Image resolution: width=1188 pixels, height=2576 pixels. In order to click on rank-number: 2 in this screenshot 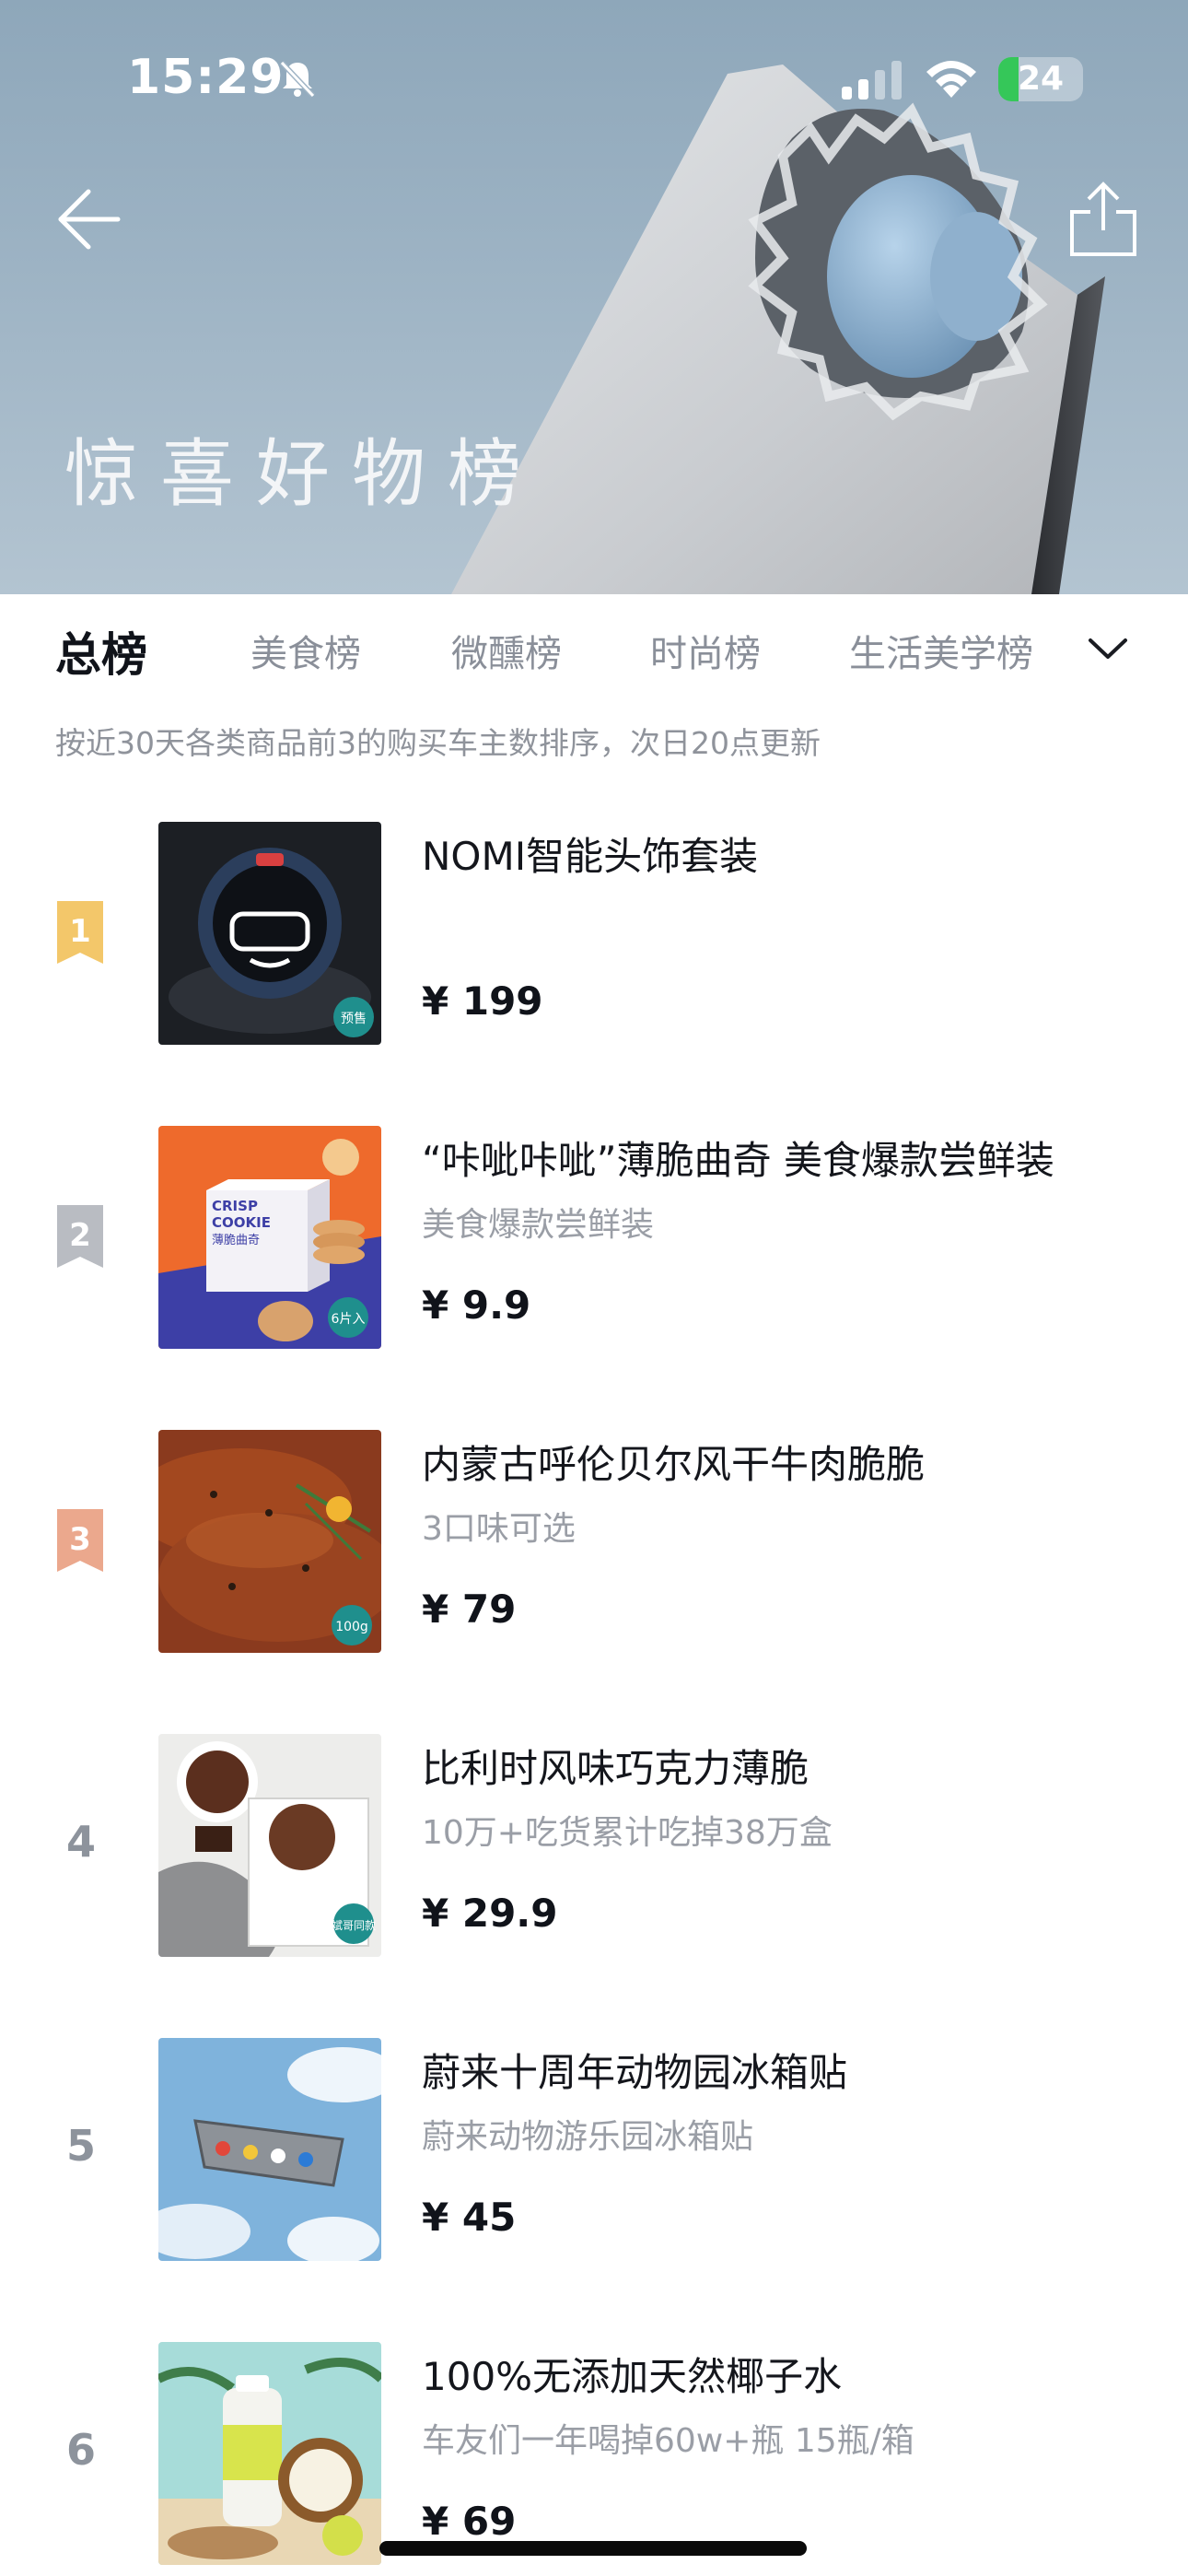, I will do `click(80, 1235)`.